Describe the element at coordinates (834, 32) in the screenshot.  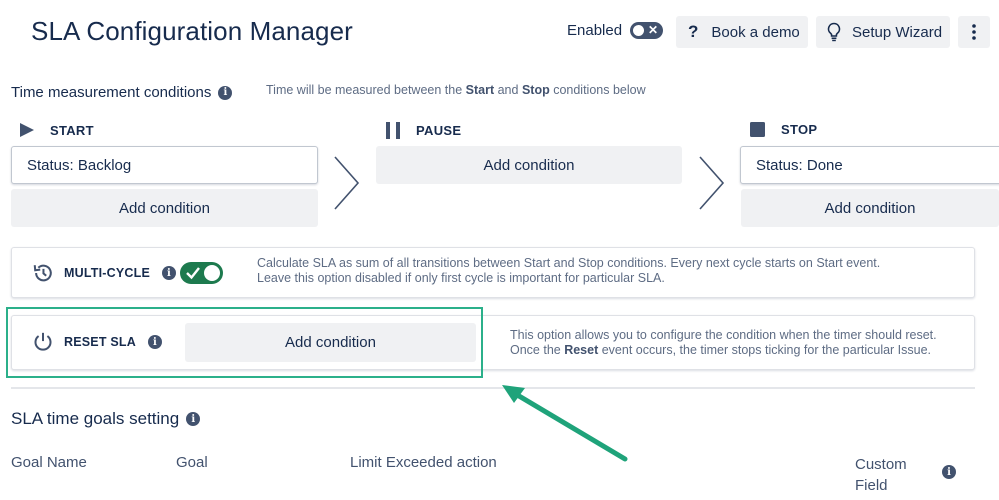
I see `lightbulb-icon` at that location.